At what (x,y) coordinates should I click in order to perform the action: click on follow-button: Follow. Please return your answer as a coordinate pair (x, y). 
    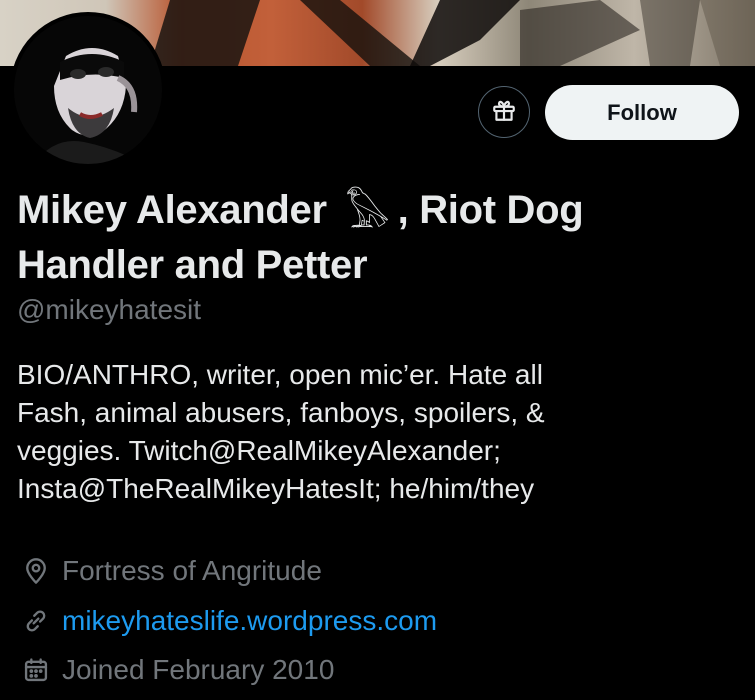
    Looking at the image, I should click on (642, 112).